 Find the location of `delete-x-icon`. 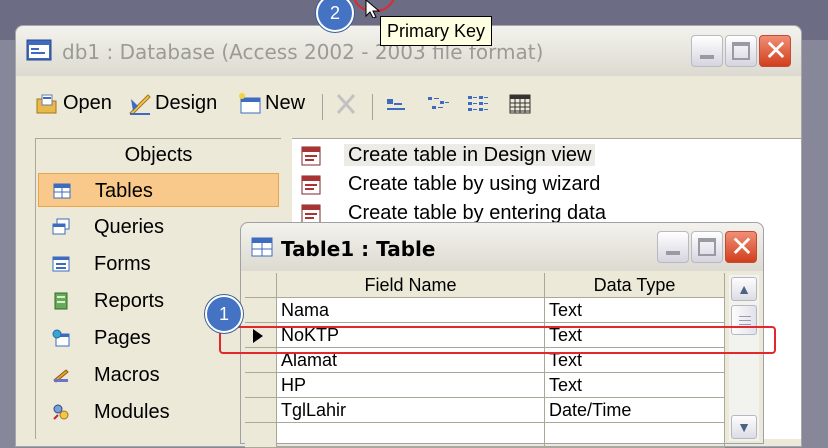

delete-x-icon is located at coordinates (346, 103).